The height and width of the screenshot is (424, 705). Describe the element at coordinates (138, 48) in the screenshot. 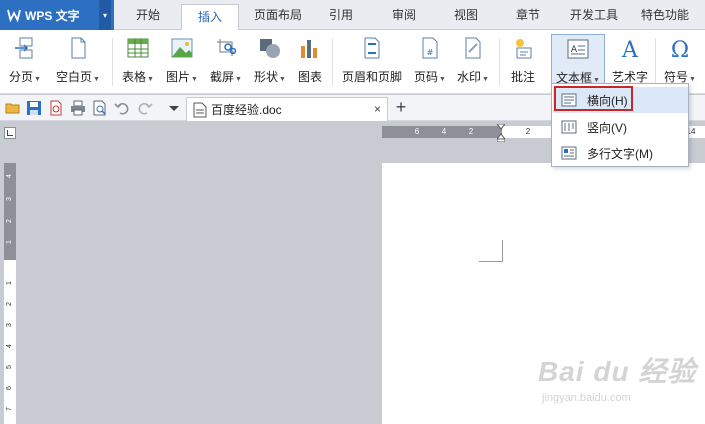

I see `table-icon` at that location.